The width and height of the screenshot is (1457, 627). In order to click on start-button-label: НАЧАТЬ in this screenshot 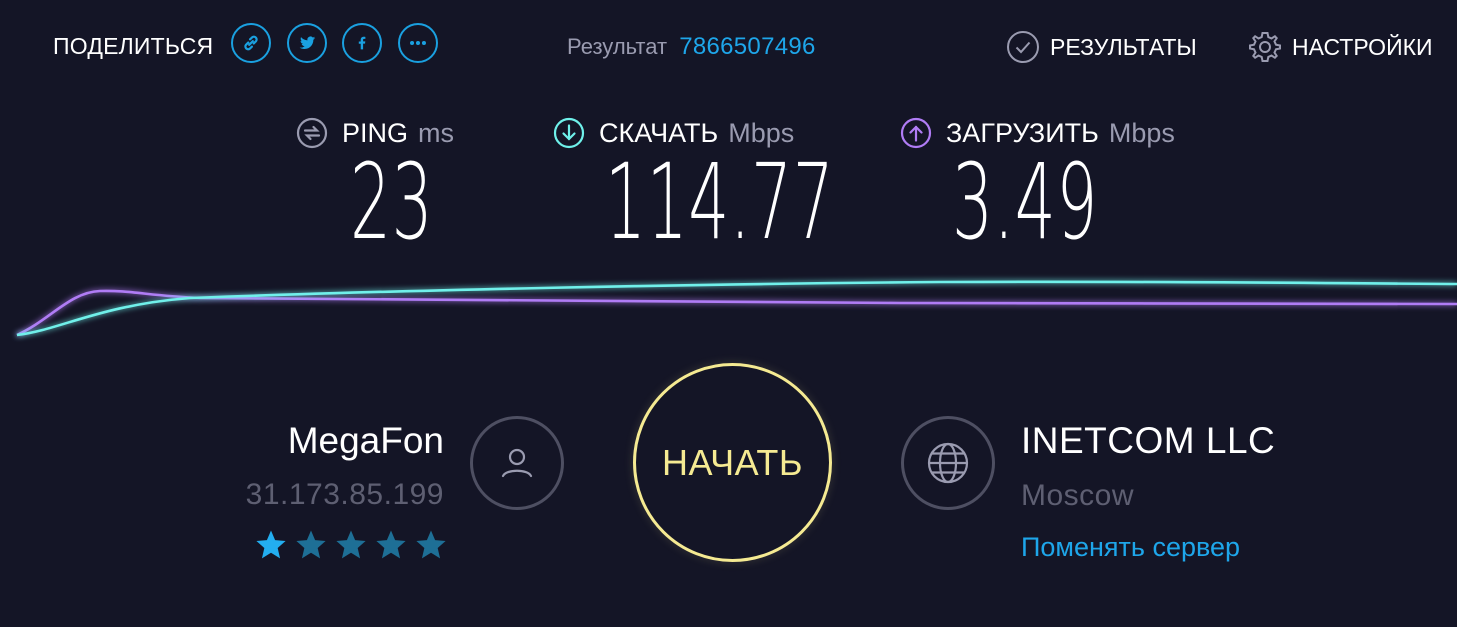, I will do `click(732, 462)`.